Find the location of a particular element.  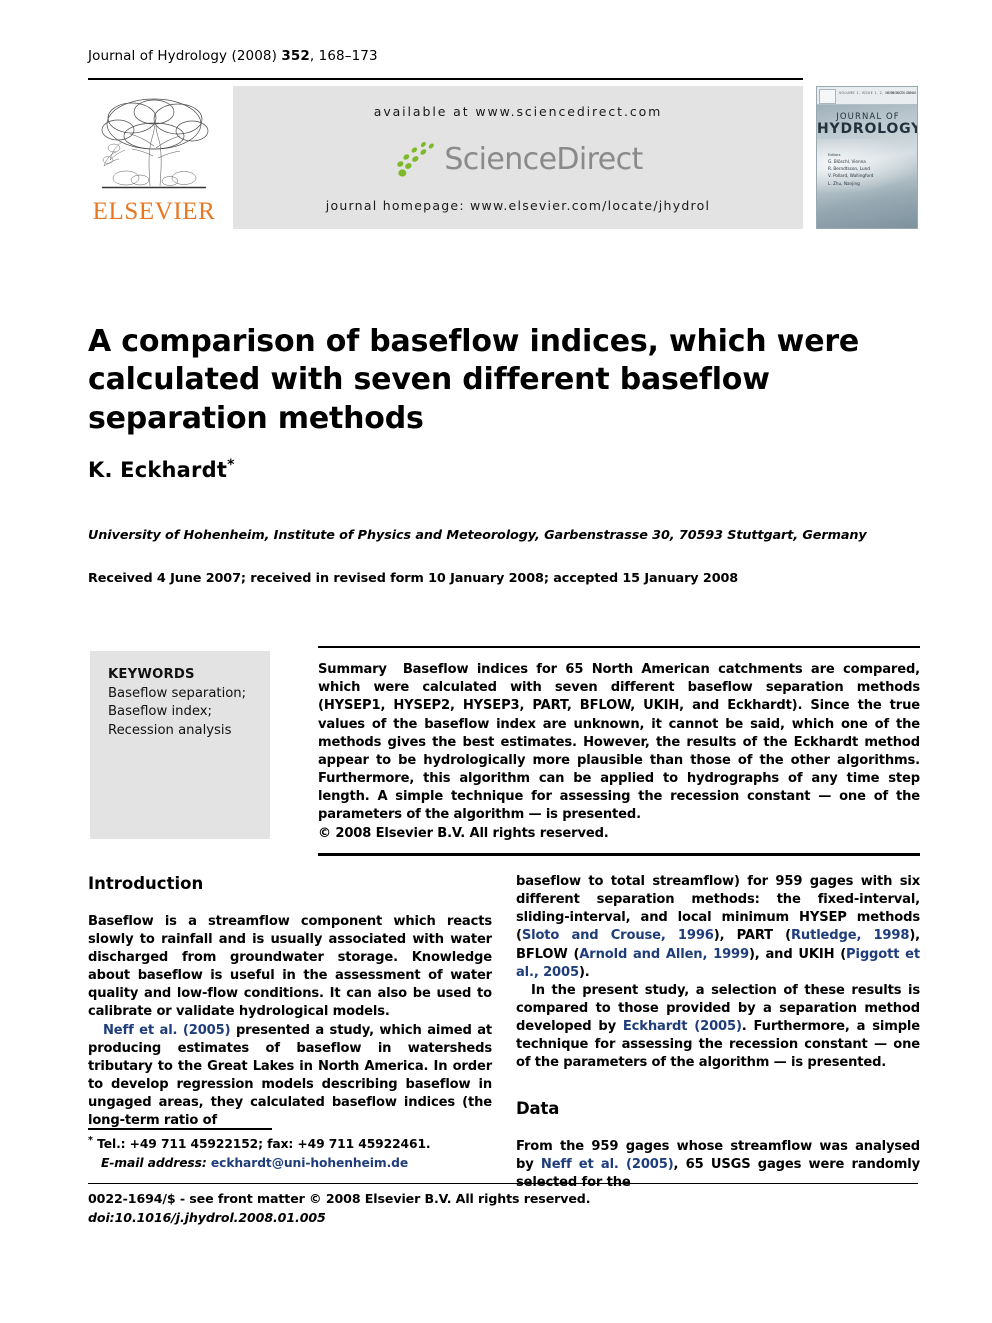

right-p1-d: ), and UKIH ( is located at coordinates (797, 954).